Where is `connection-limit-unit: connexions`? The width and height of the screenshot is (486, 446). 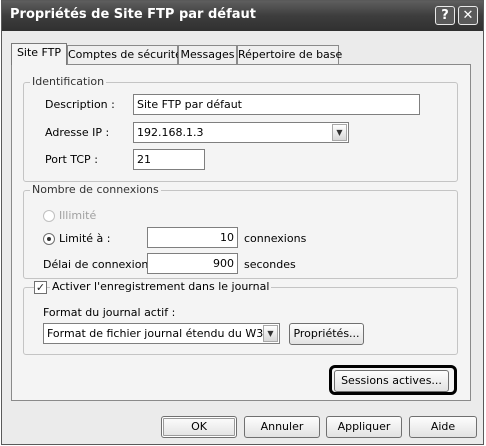 connection-limit-unit: connexions is located at coordinates (275, 238).